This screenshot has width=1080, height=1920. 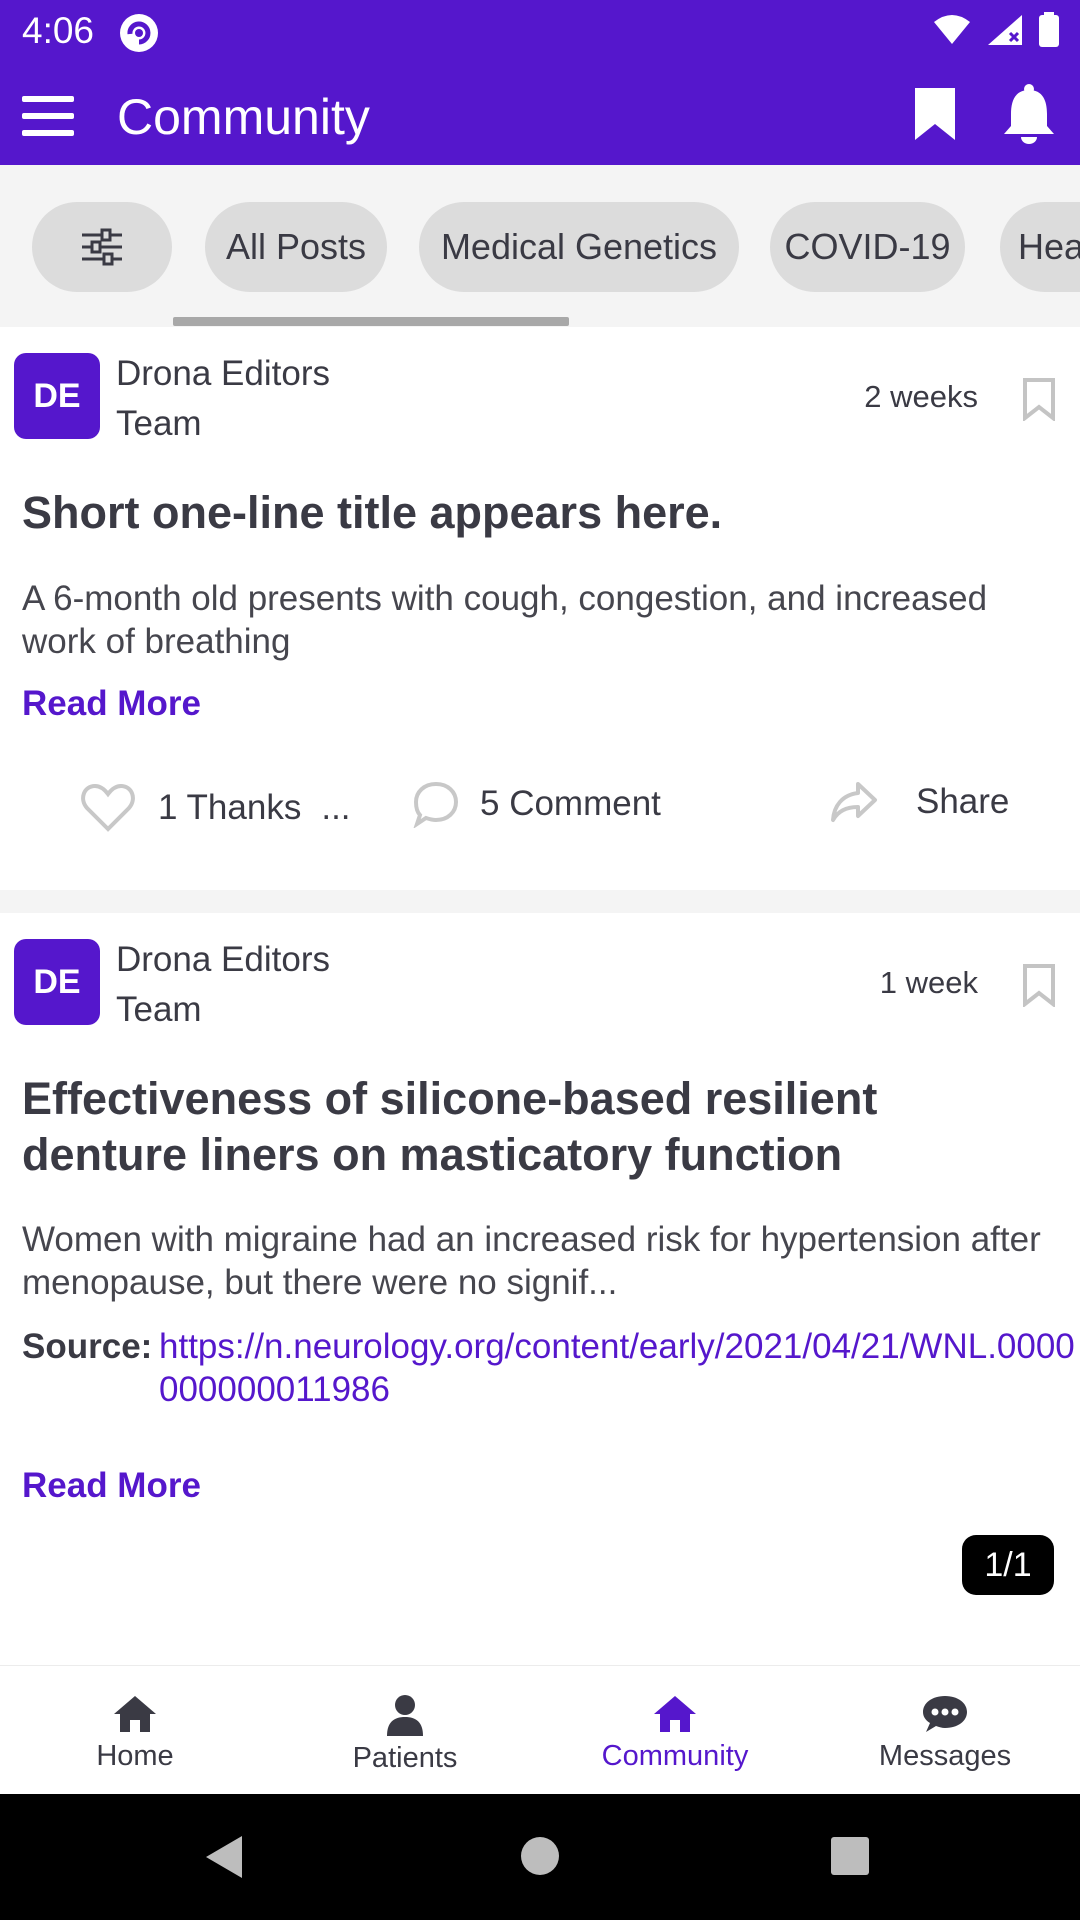 What do you see at coordinates (963, 801) in the screenshot?
I see `share-label: Share` at bounding box center [963, 801].